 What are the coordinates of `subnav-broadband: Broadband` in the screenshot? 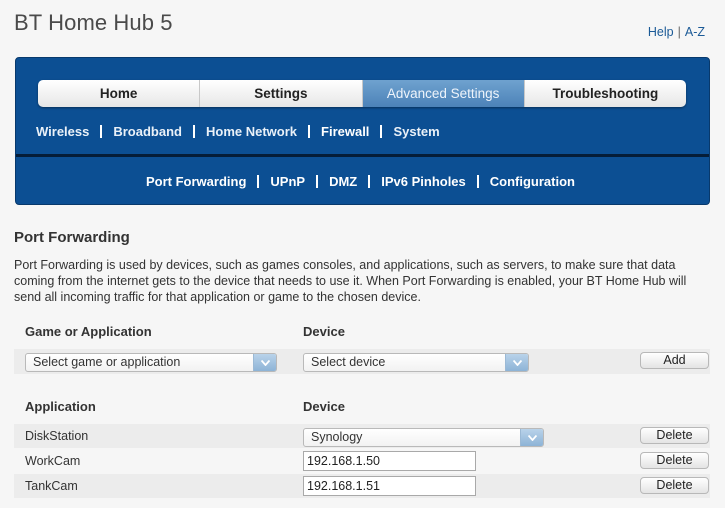 It's located at (147, 131).